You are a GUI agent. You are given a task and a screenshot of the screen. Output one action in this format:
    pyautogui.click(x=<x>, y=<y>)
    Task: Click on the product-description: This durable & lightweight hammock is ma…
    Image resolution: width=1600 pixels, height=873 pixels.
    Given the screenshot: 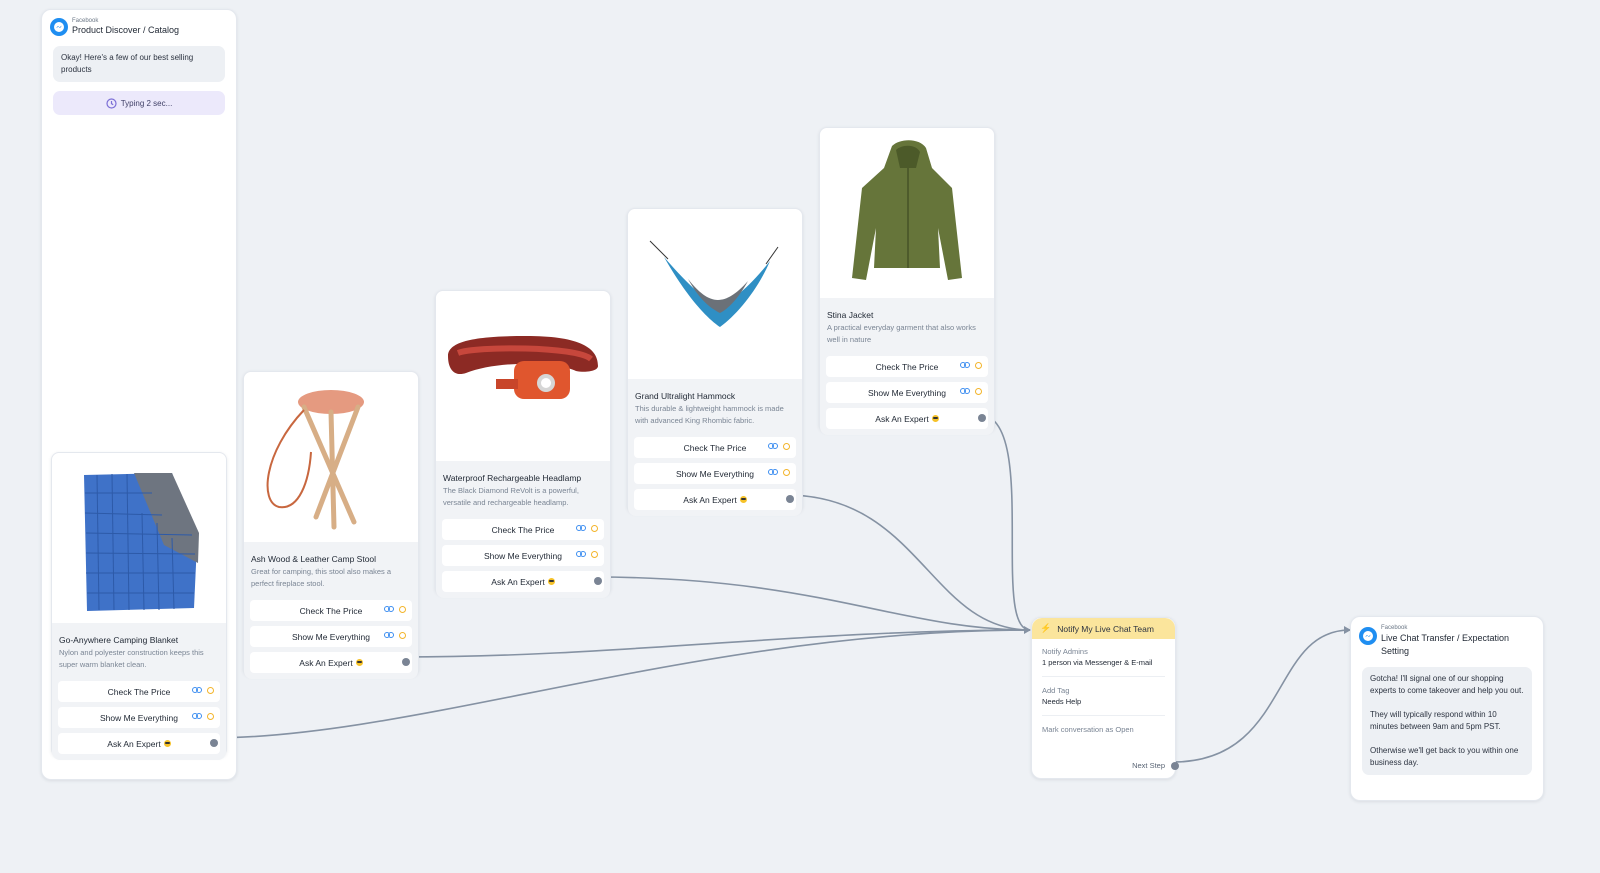 What is the action you would take?
    pyautogui.click(x=709, y=414)
    